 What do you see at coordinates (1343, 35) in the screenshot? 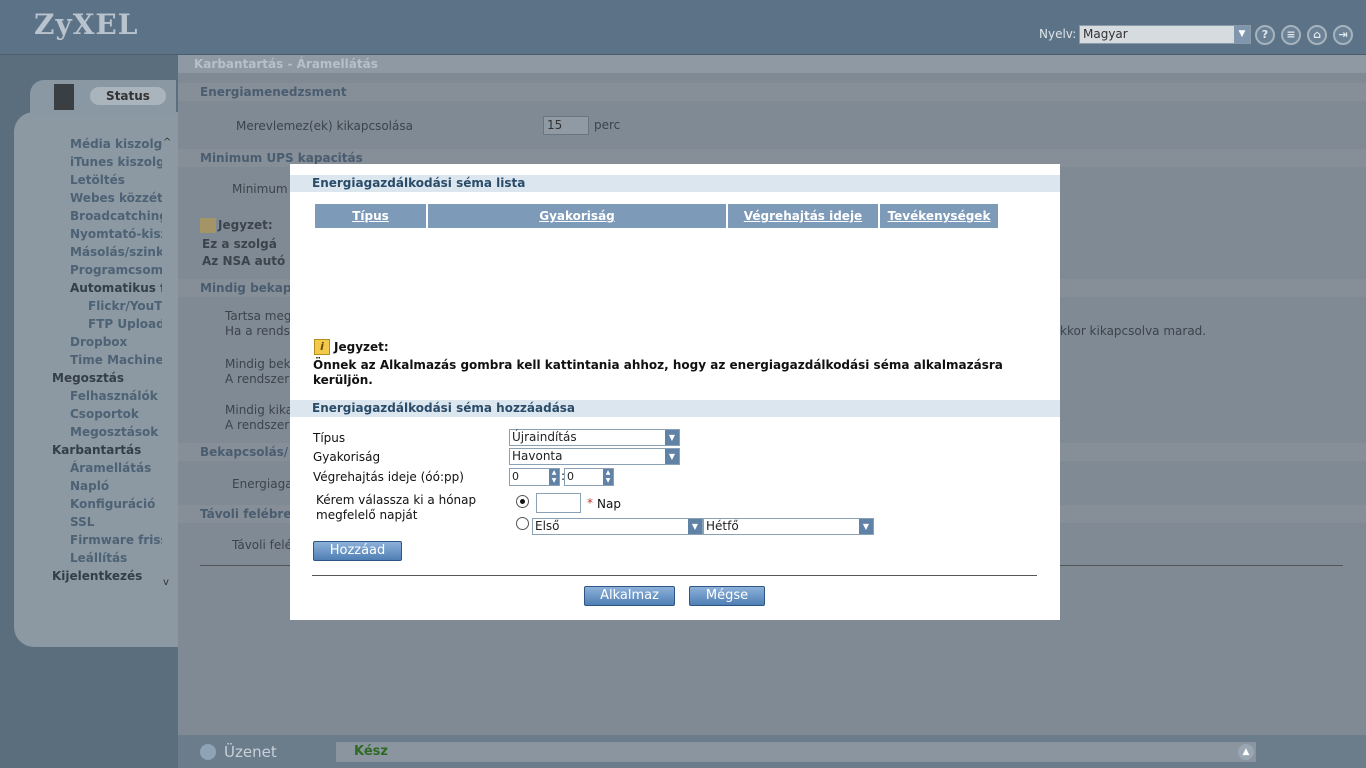
I see `logout-icon: ⇥` at bounding box center [1343, 35].